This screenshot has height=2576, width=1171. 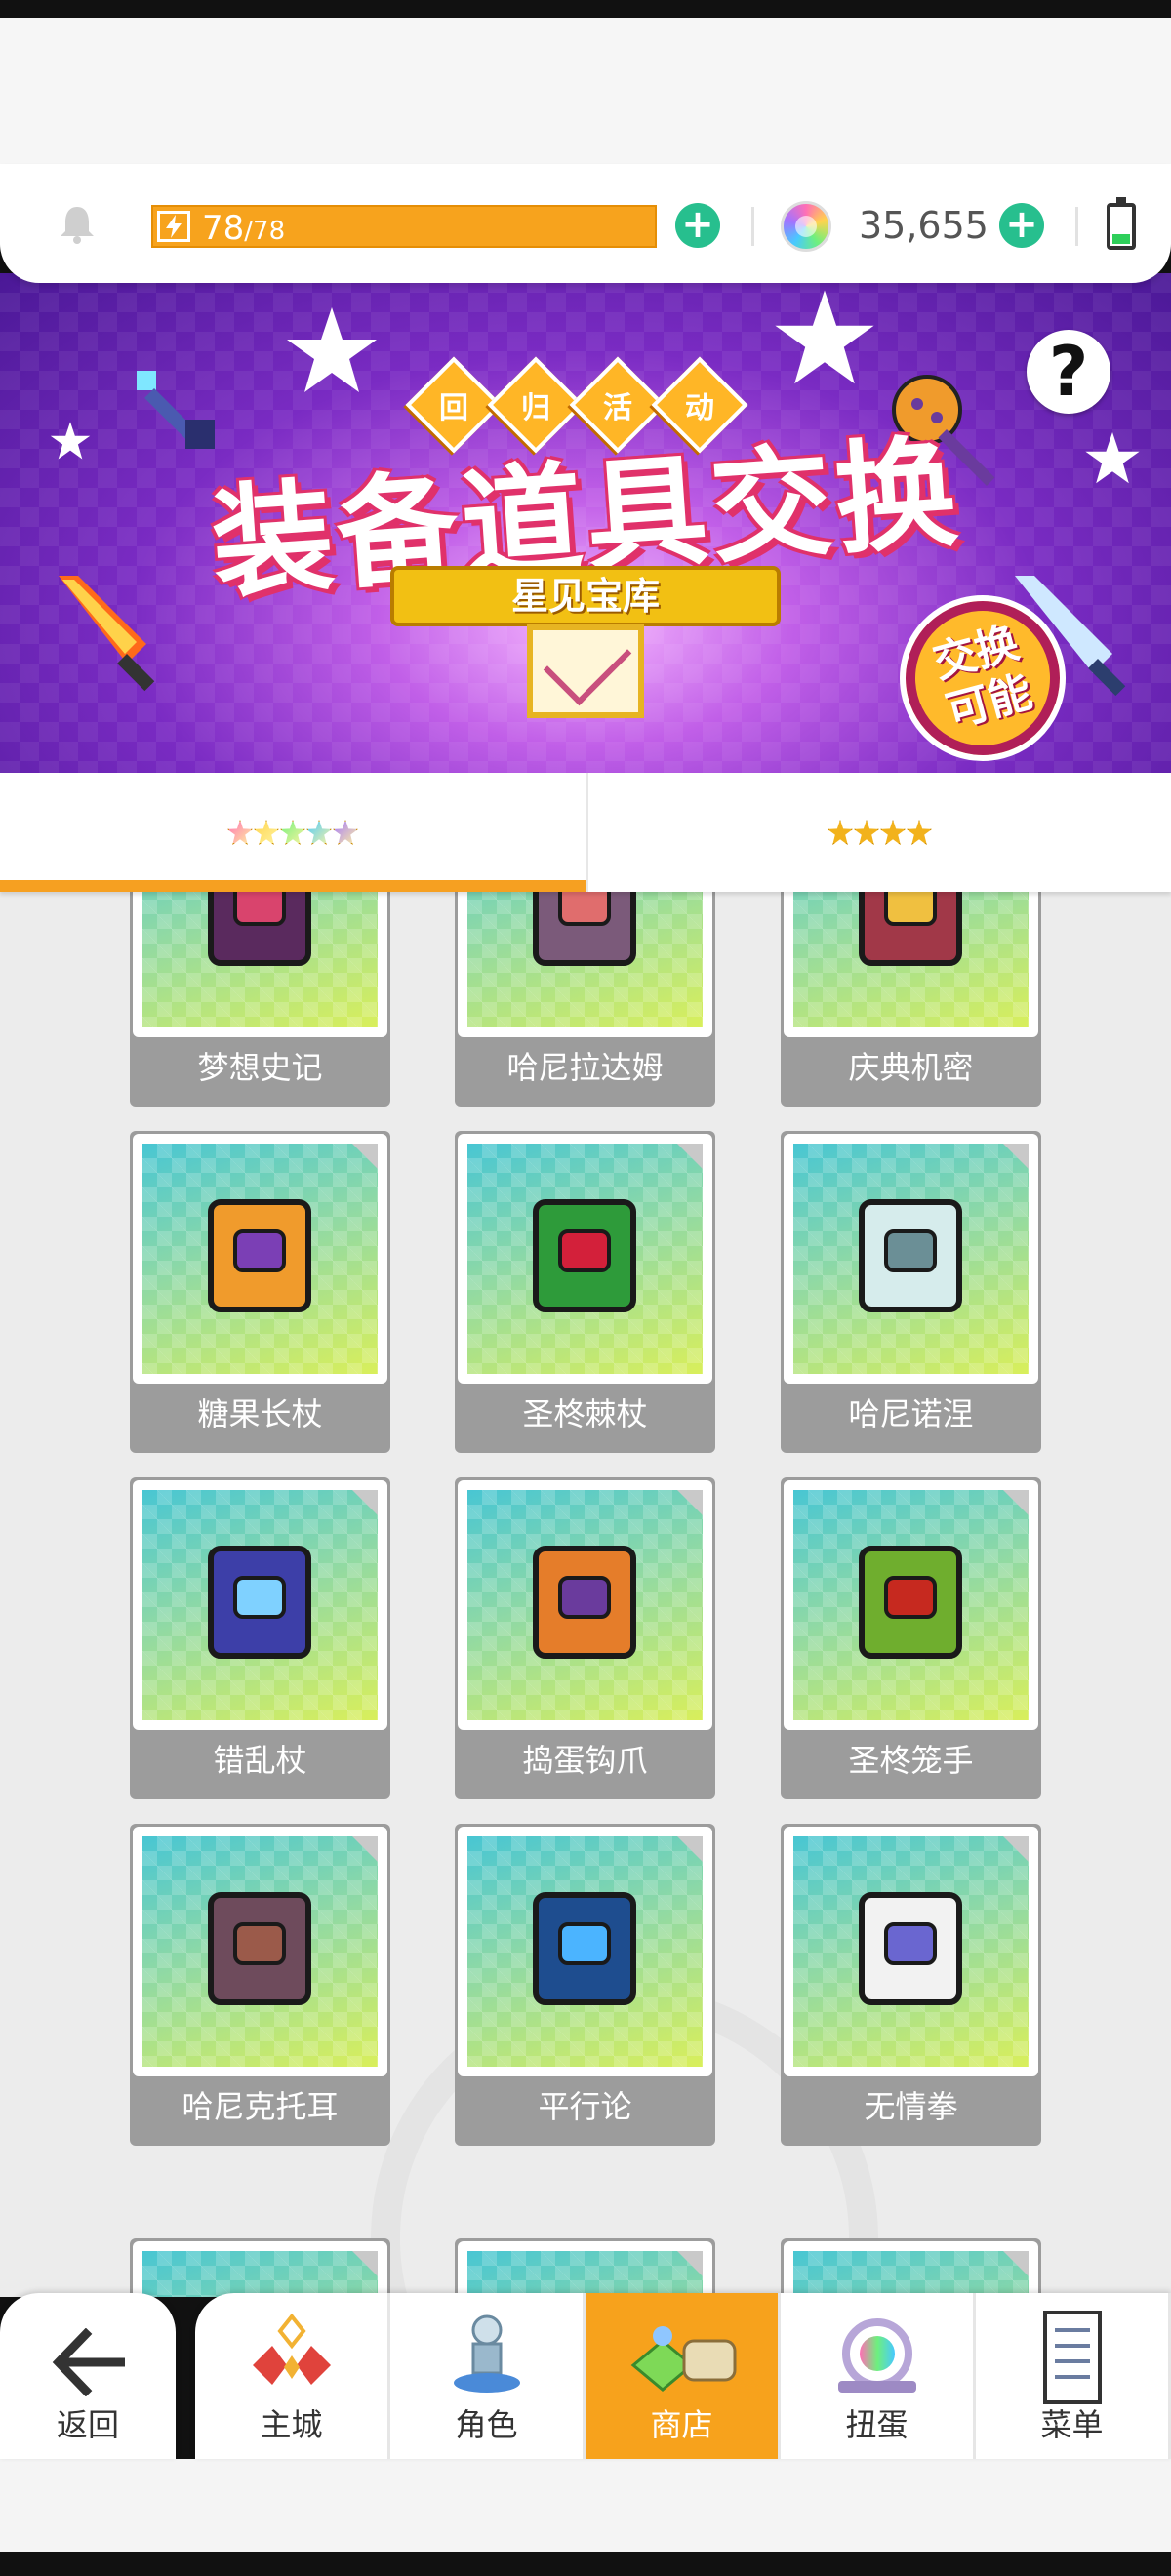 What do you see at coordinates (1072, 2357) in the screenshot?
I see `menu-icon` at bounding box center [1072, 2357].